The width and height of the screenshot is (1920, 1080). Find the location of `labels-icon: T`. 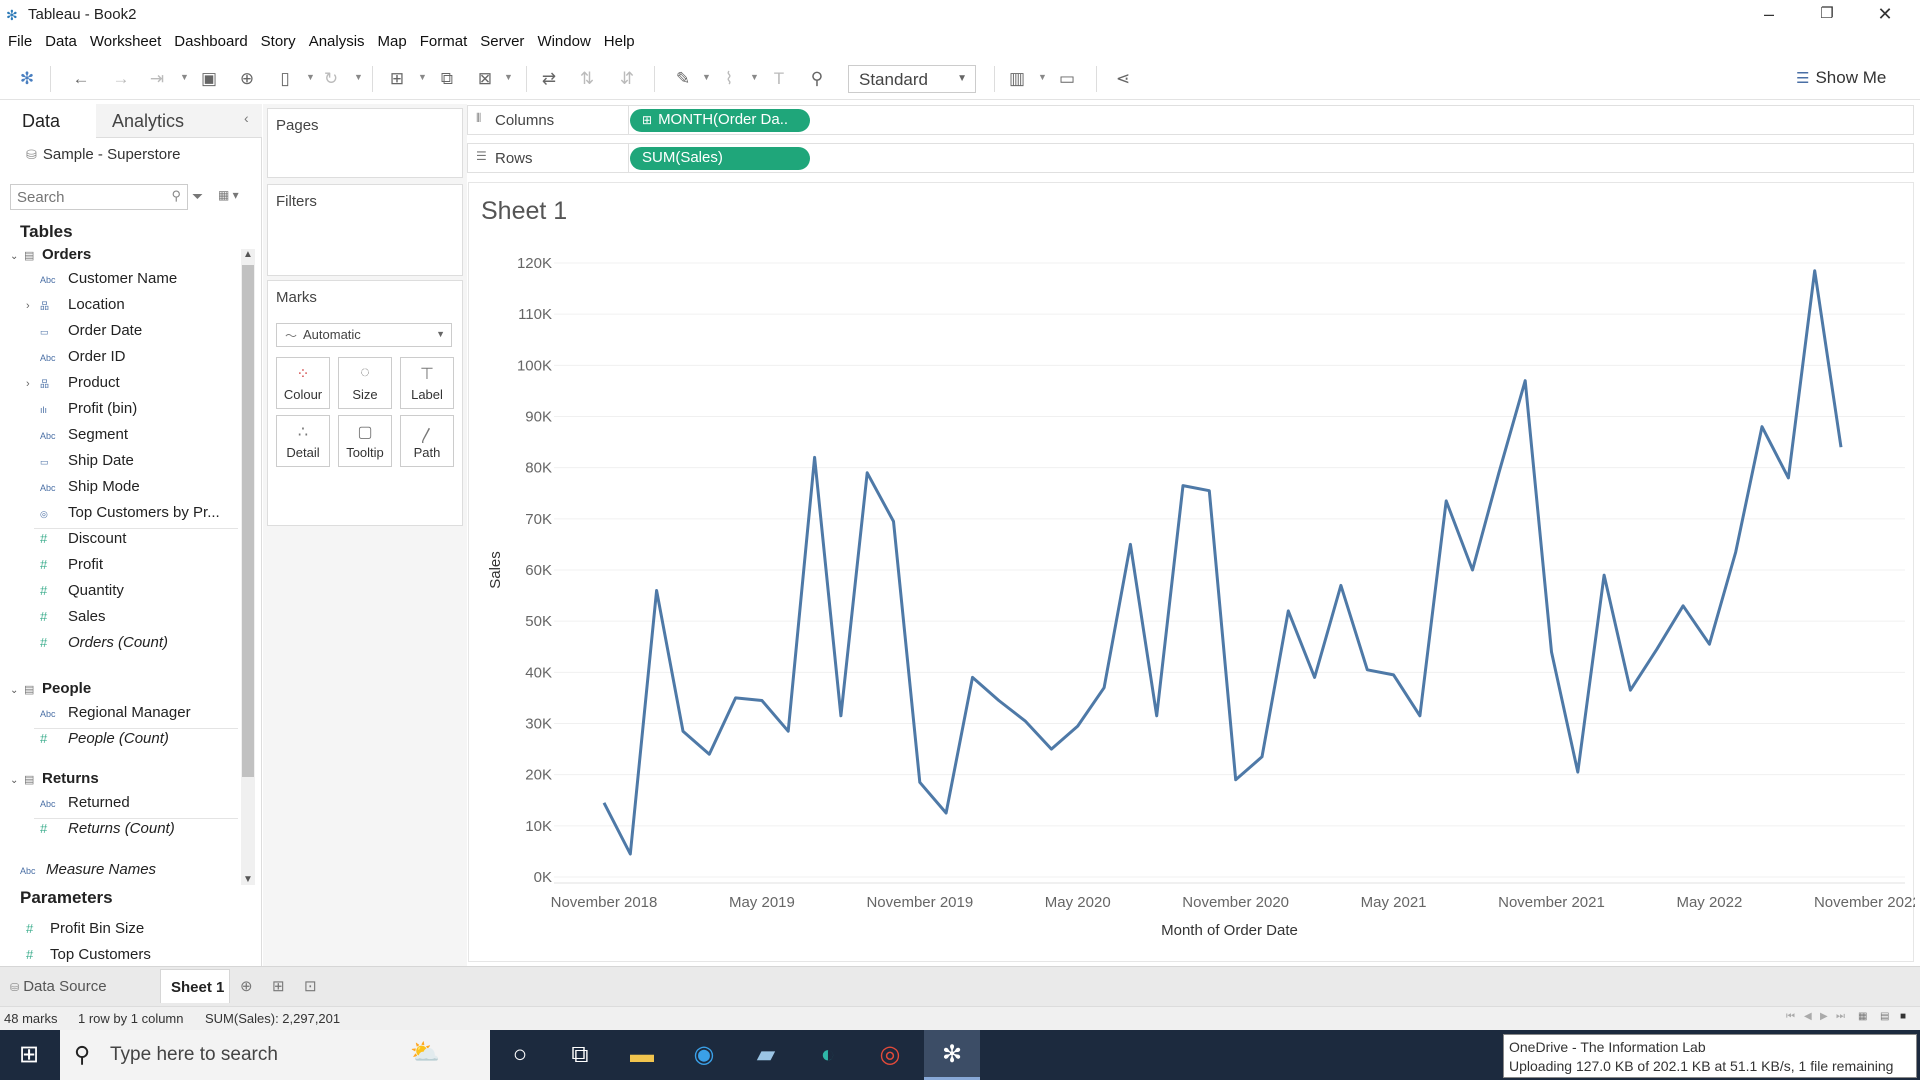

labels-icon: T is located at coordinates (779, 79).